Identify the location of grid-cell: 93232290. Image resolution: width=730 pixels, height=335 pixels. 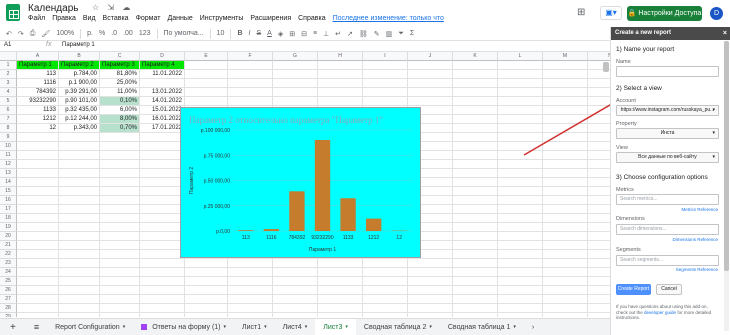
(38, 101).